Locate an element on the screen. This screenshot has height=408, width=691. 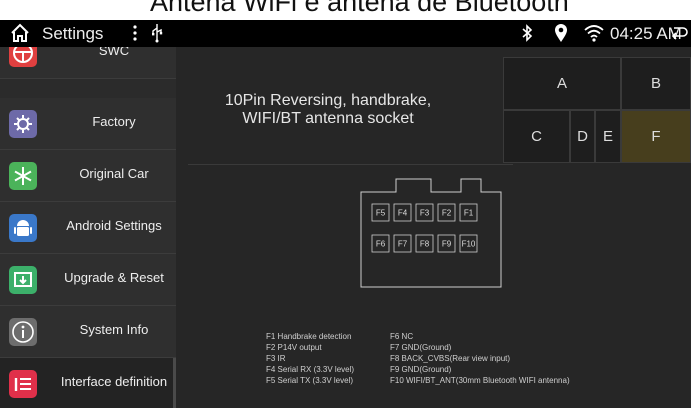
sidebar-item-label: Interface definition is located at coordinates (114, 381).